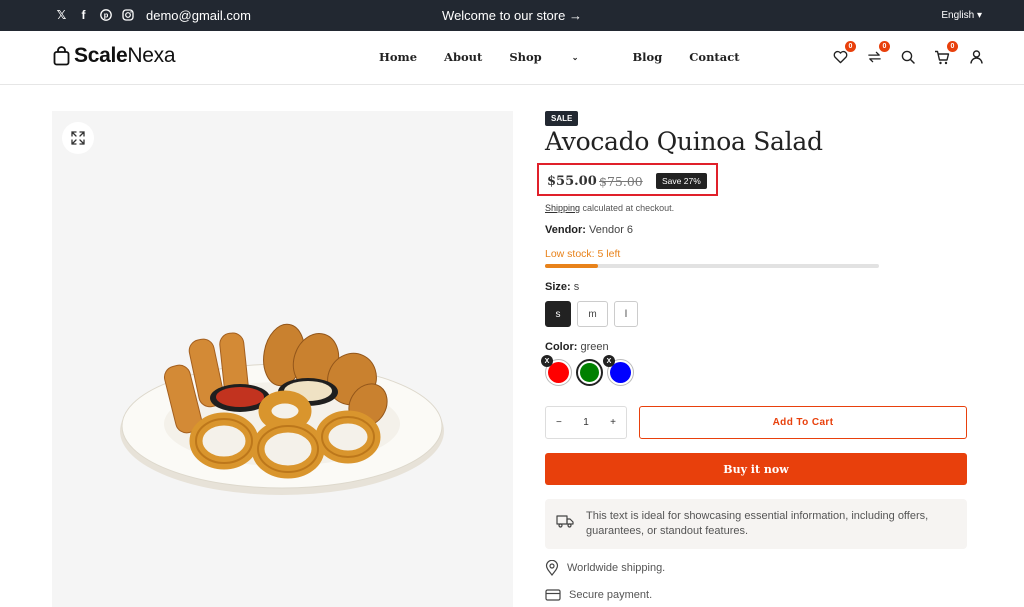 This screenshot has height=607, width=1024. I want to click on sale-badge: SALE, so click(562, 118).